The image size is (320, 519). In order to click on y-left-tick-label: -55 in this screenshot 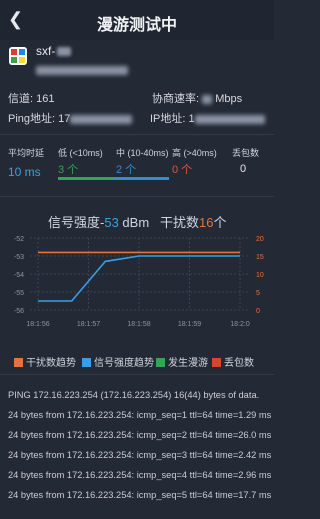, I will do `click(19, 293)`.